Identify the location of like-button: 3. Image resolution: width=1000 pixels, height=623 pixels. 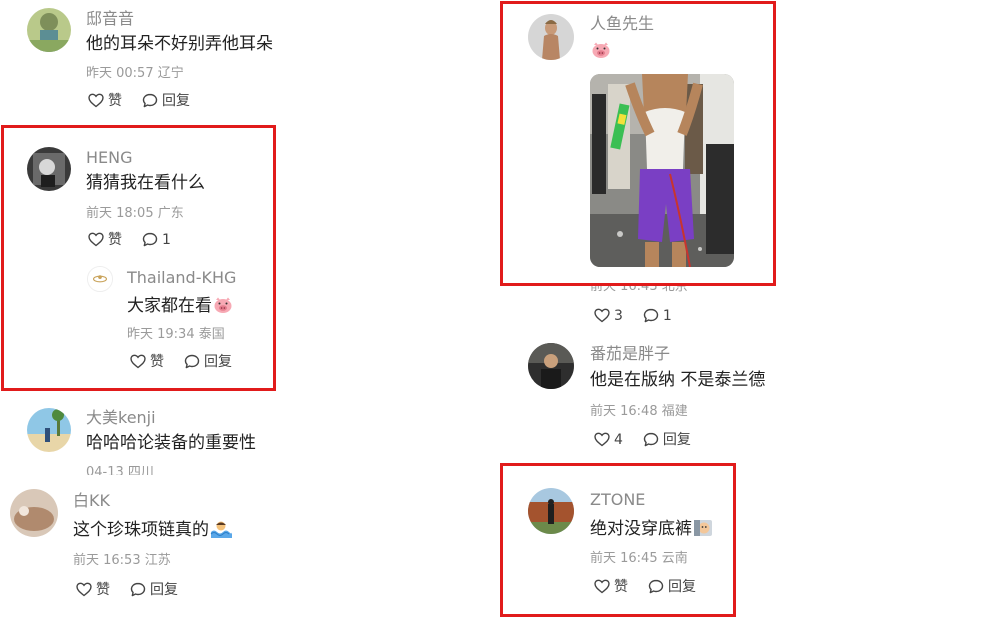
(608, 315).